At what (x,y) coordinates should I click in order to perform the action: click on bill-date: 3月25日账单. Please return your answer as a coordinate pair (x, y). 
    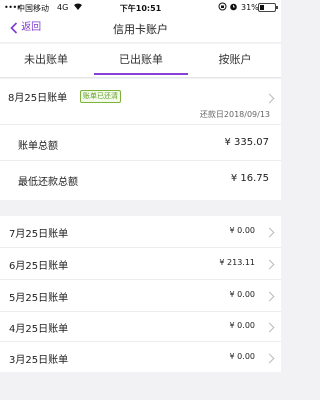
    Looking at the image, I should click on (39, 360).